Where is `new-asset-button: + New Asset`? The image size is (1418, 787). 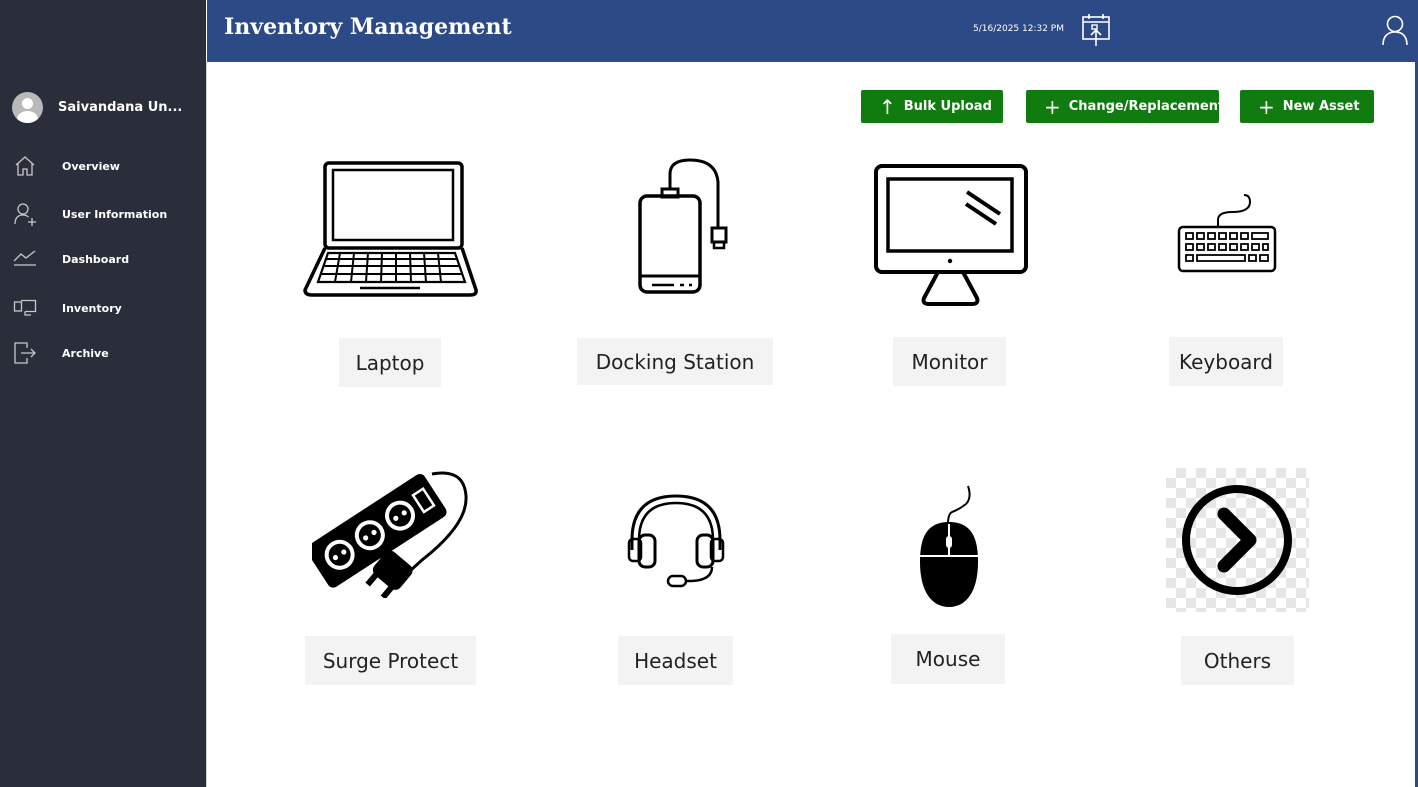 new-asset-button: + New Asset is located at coordinates (1307, 106).